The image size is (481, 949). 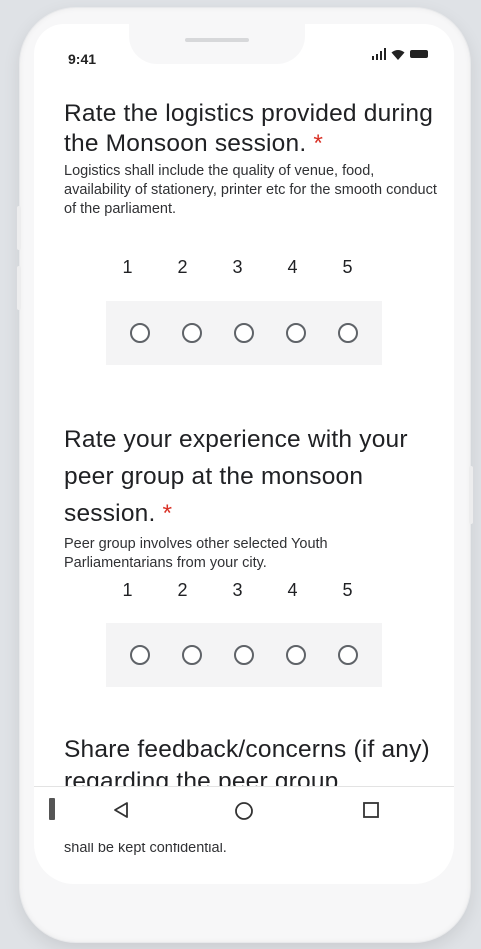 I want to click on wifi-icon, so click(x=398, y=55).